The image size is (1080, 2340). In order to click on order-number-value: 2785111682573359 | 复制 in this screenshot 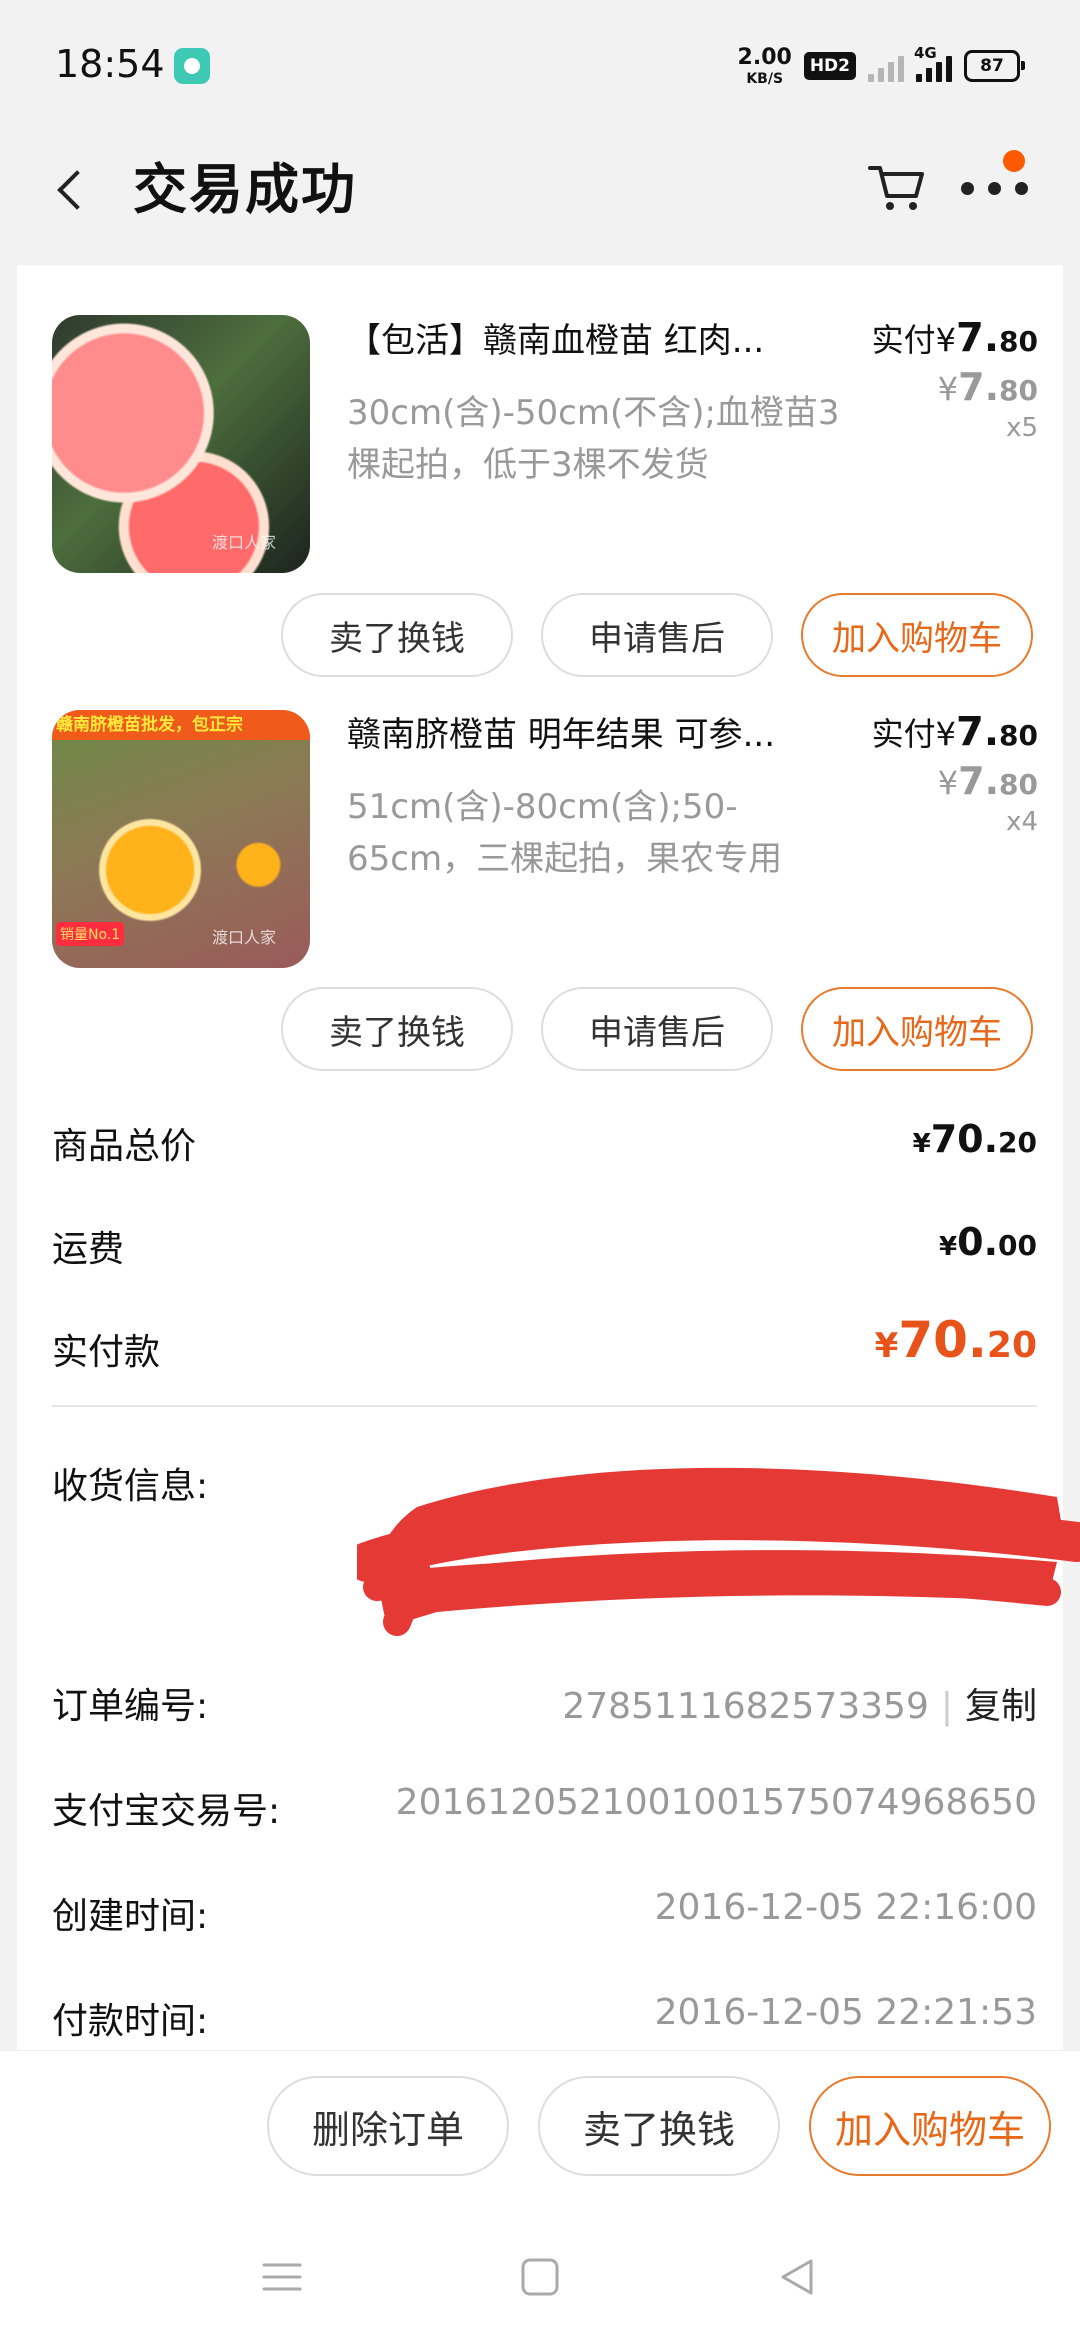, I will do `click(799, 1706)`.